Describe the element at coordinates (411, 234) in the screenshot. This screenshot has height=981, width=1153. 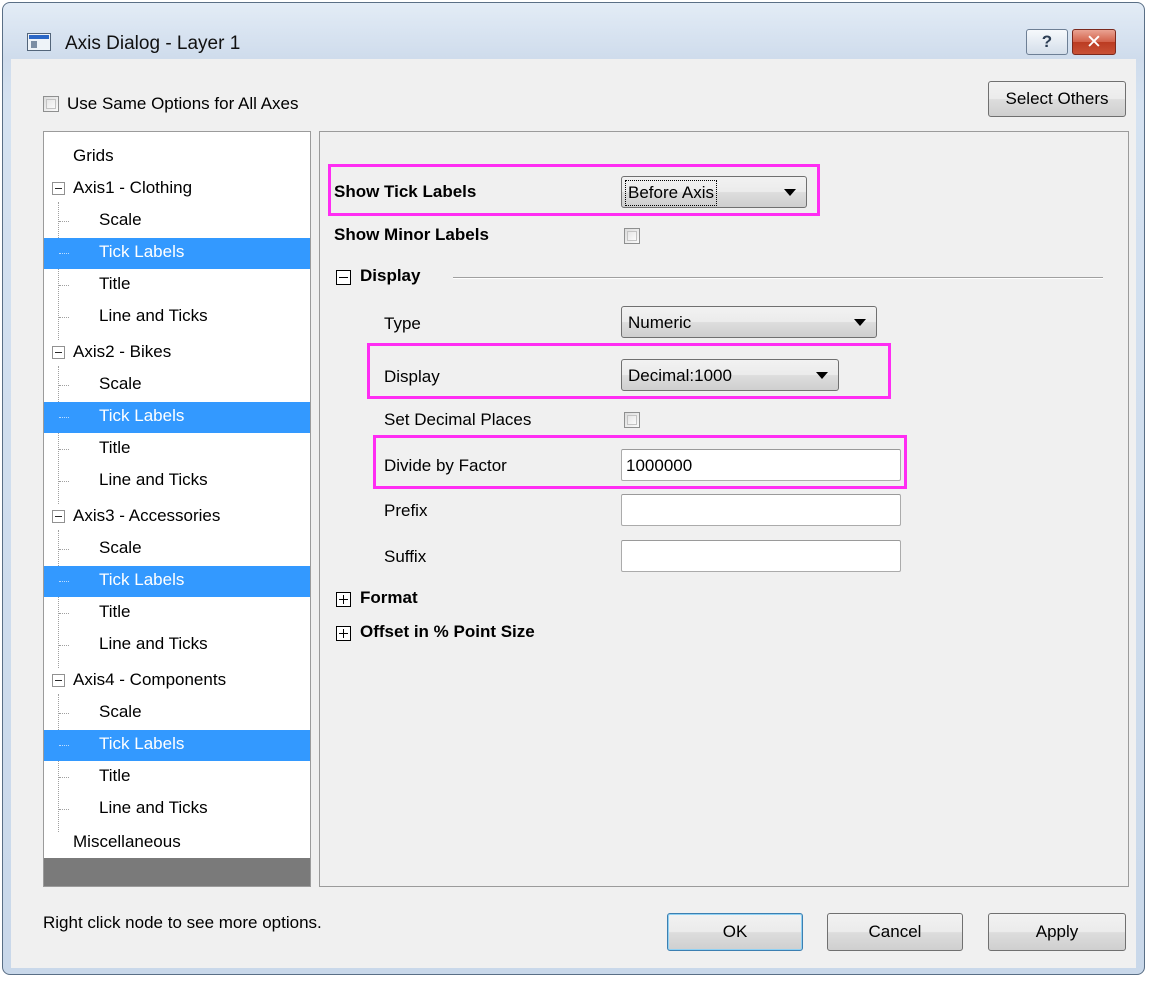
I see `show-minor-labels-label: Show Minor Labels` at that location.